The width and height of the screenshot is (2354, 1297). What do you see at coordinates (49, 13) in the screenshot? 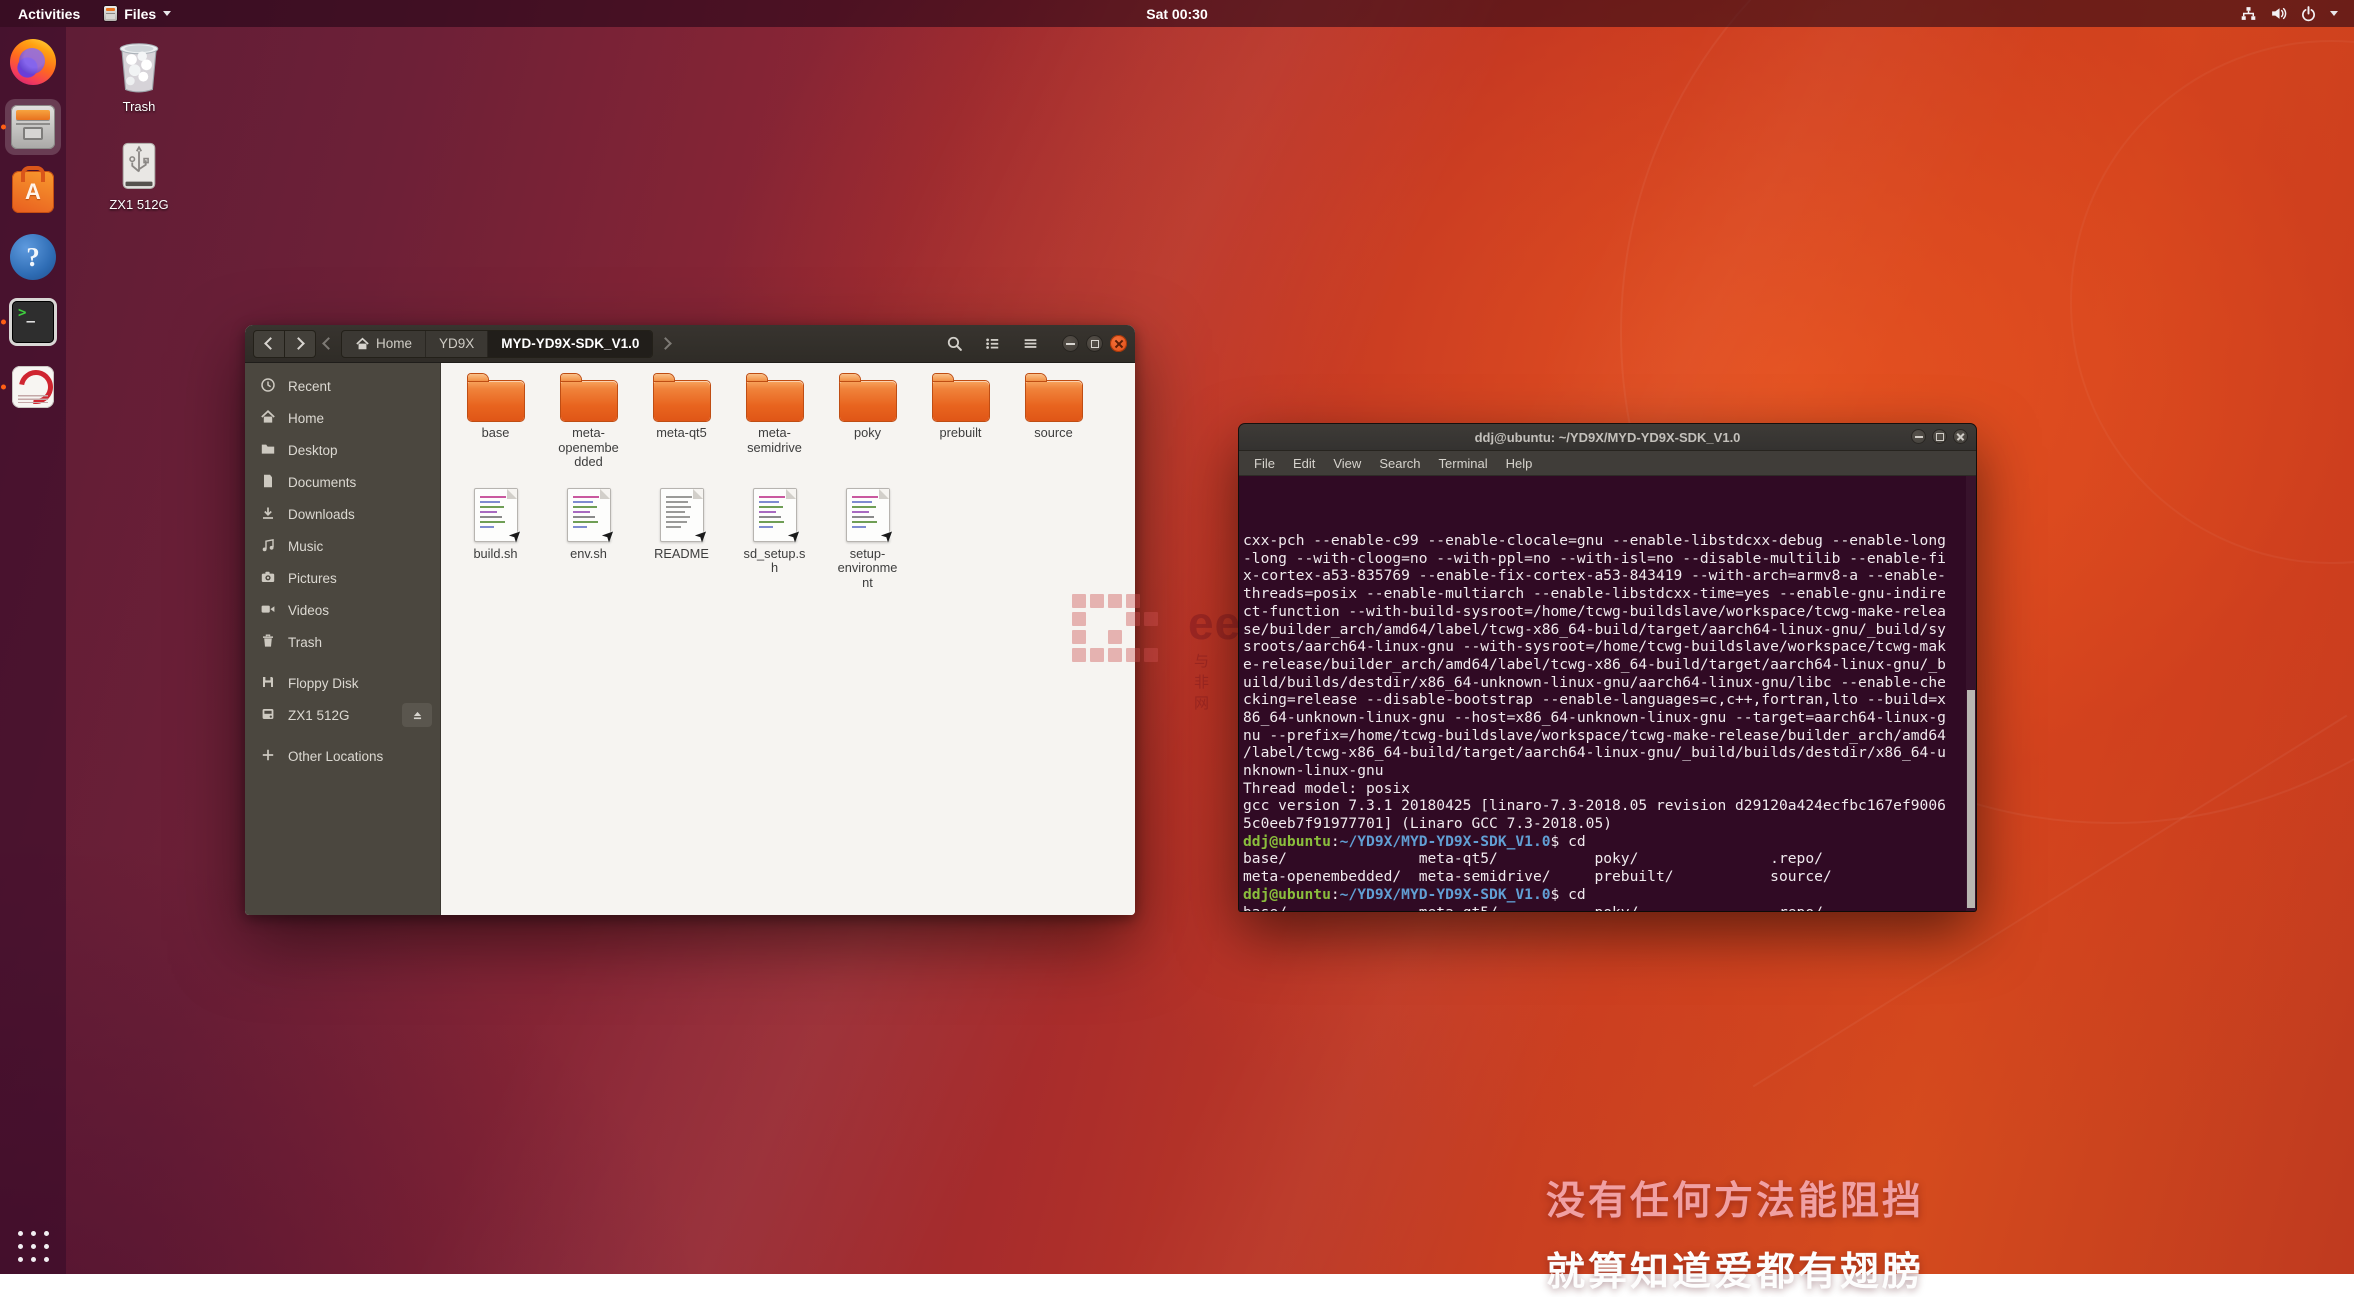
I see `activities-button: Activities` at bounding box center [49, 13].